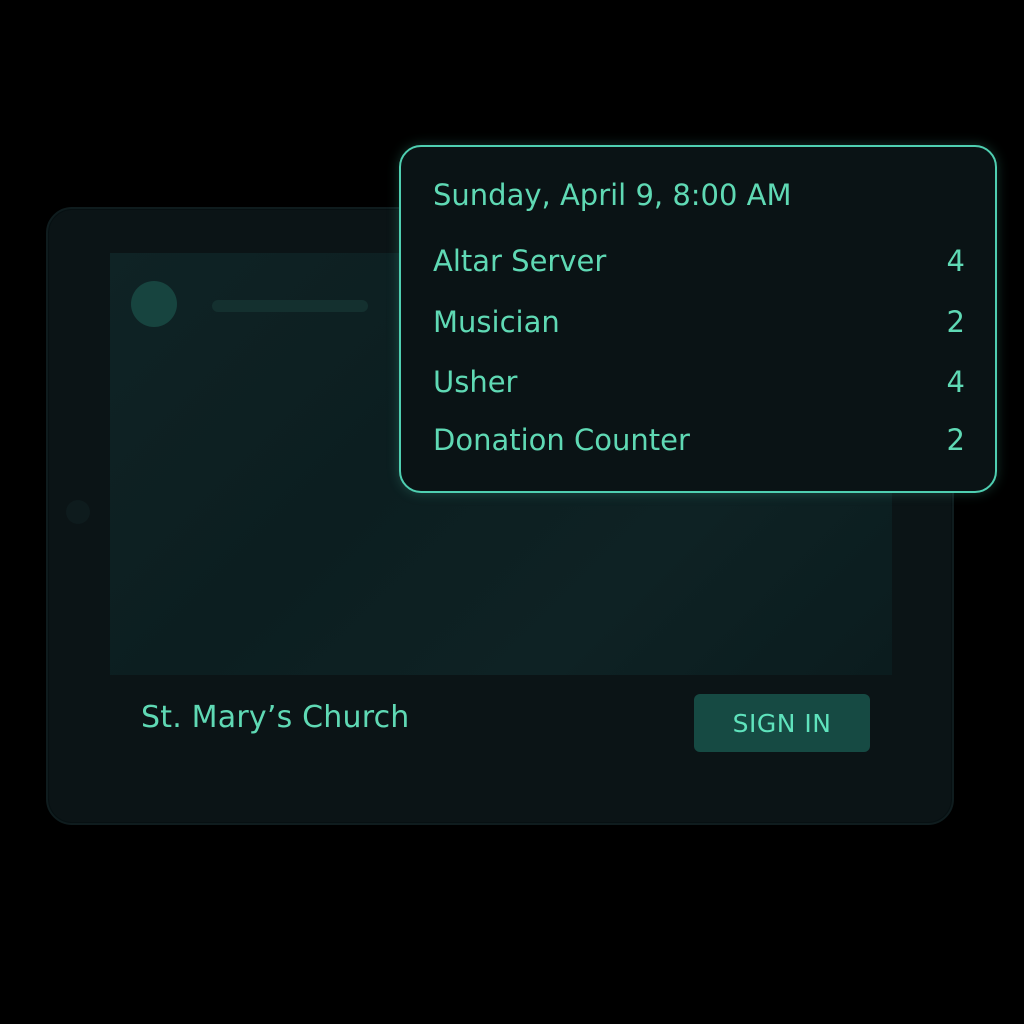 The width and height of the screenshot is (1024, 1024). Describe the element at coordinates (154, 304) in the screenshot. I see `avatar` at that location.